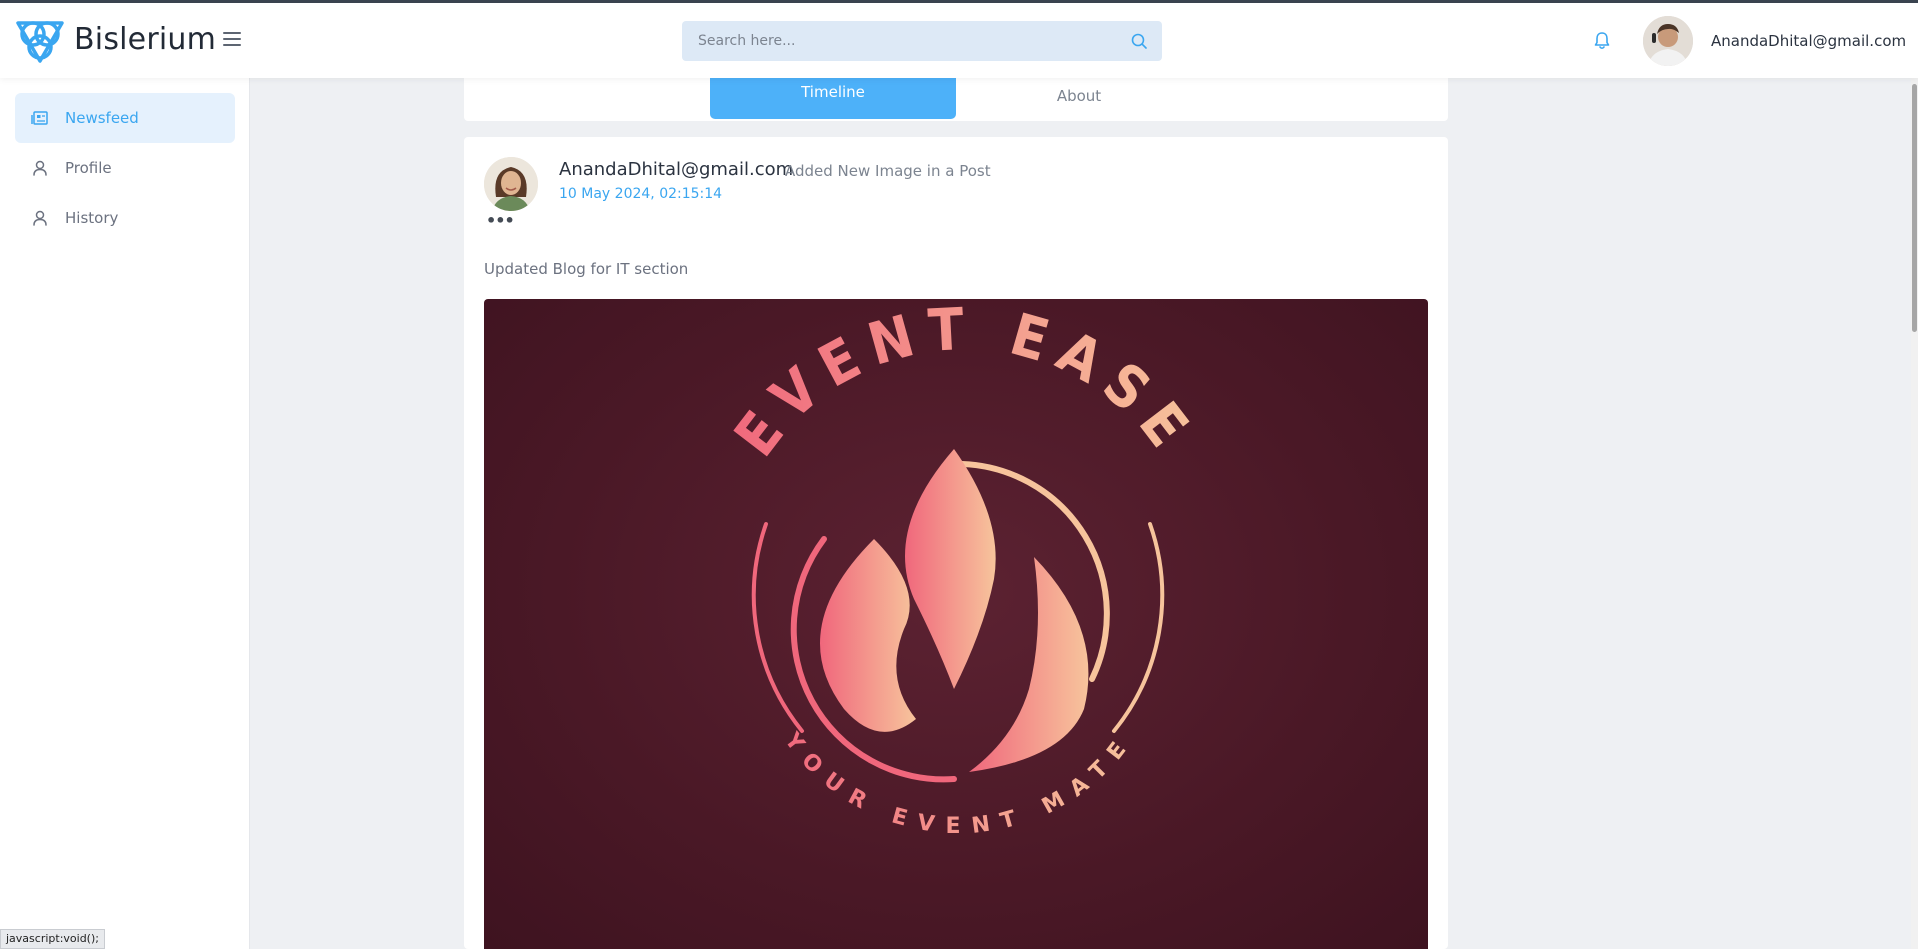 This screenshot has width=1918, height=949. What do you see at coordinates (676, 169) in the screenshot?
I see `post-author: AnandaDhital@gmail.com` at bounding box center [676, 169].